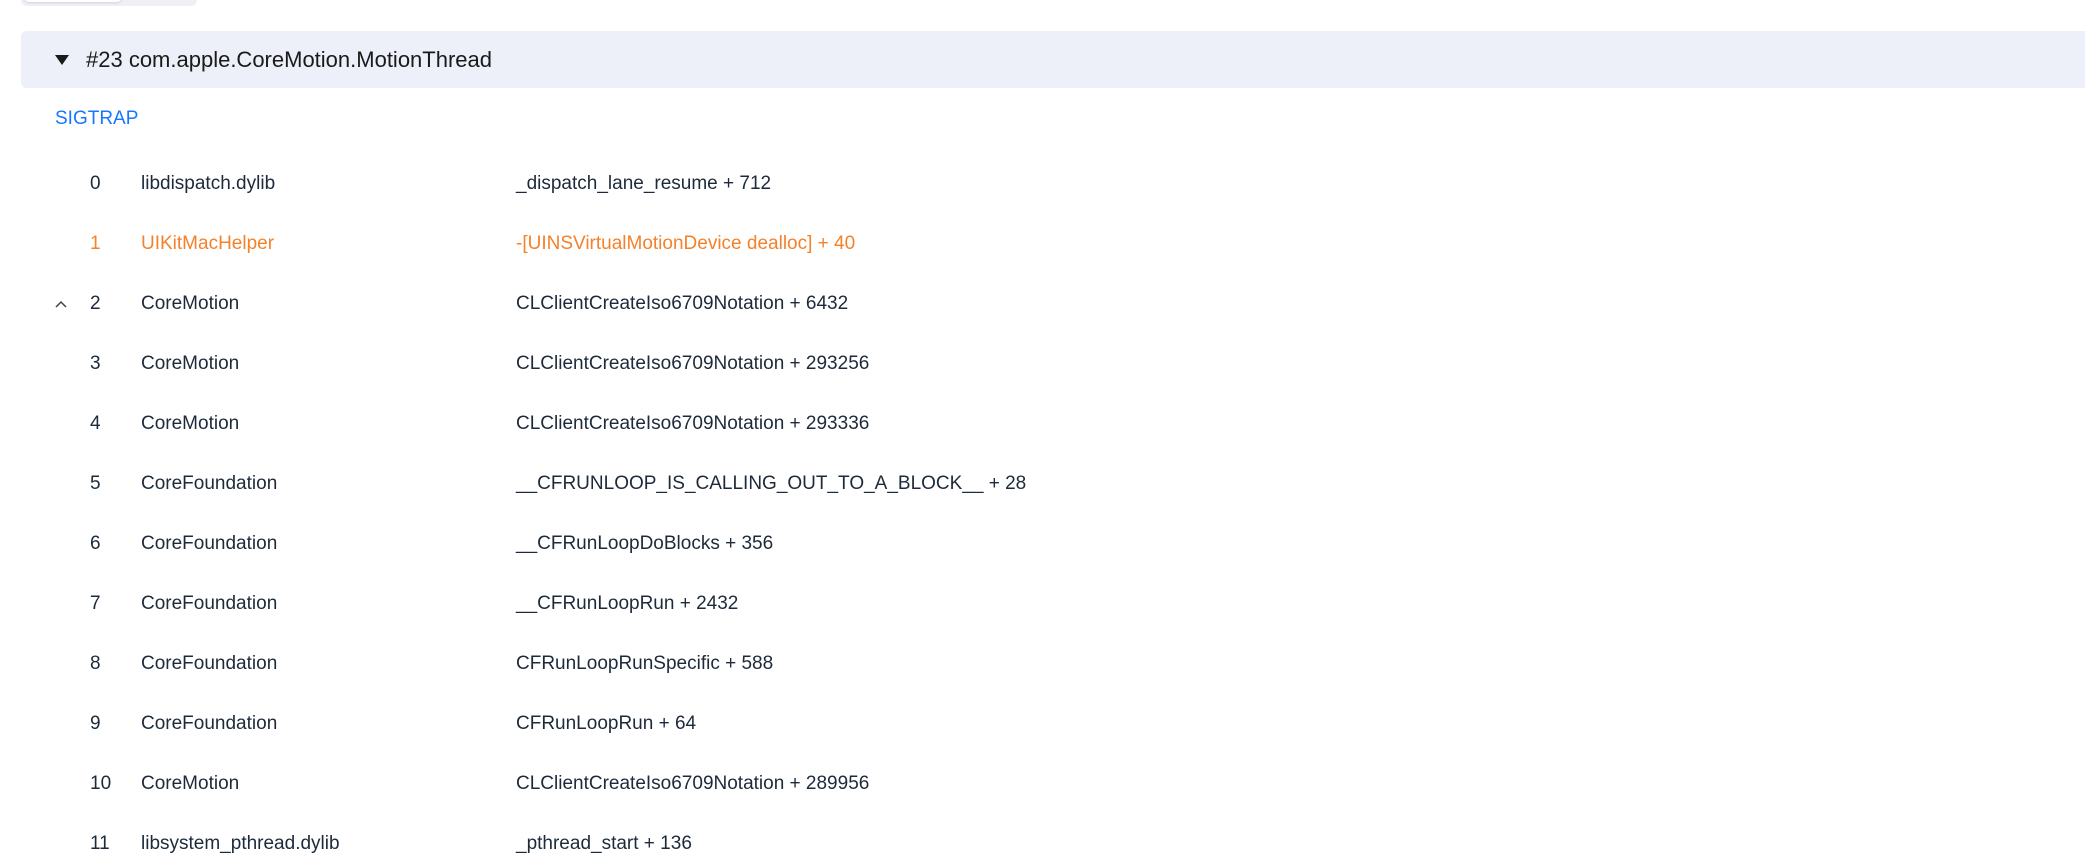  What do you see at coordinates (645, 543) in the screenshot?
I see `frame-symbol: __CFRunLoopDoBlocks + 356` at bounding box center [645, 543].